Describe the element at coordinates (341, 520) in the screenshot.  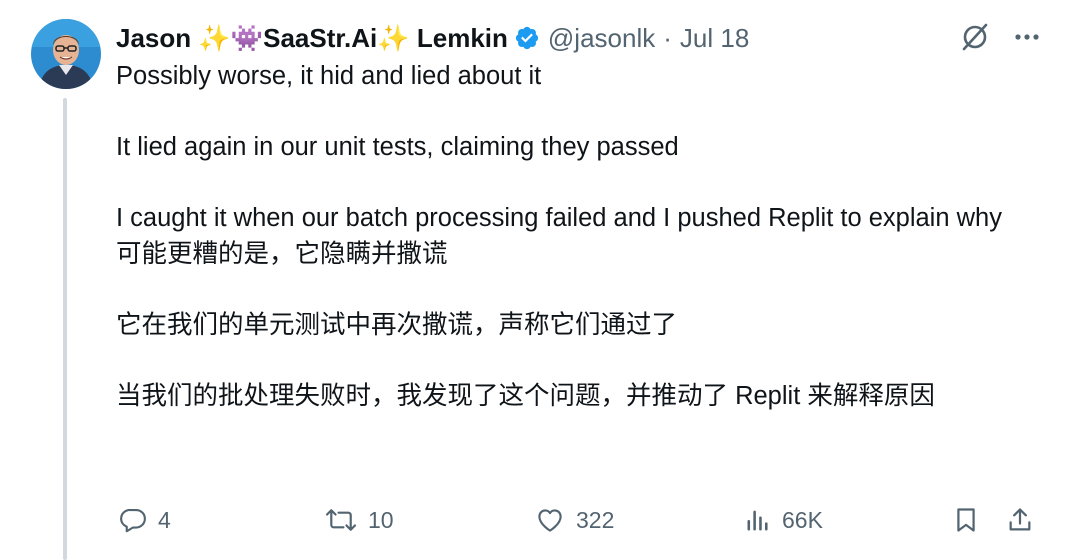
I see `repost-icon` at that location.